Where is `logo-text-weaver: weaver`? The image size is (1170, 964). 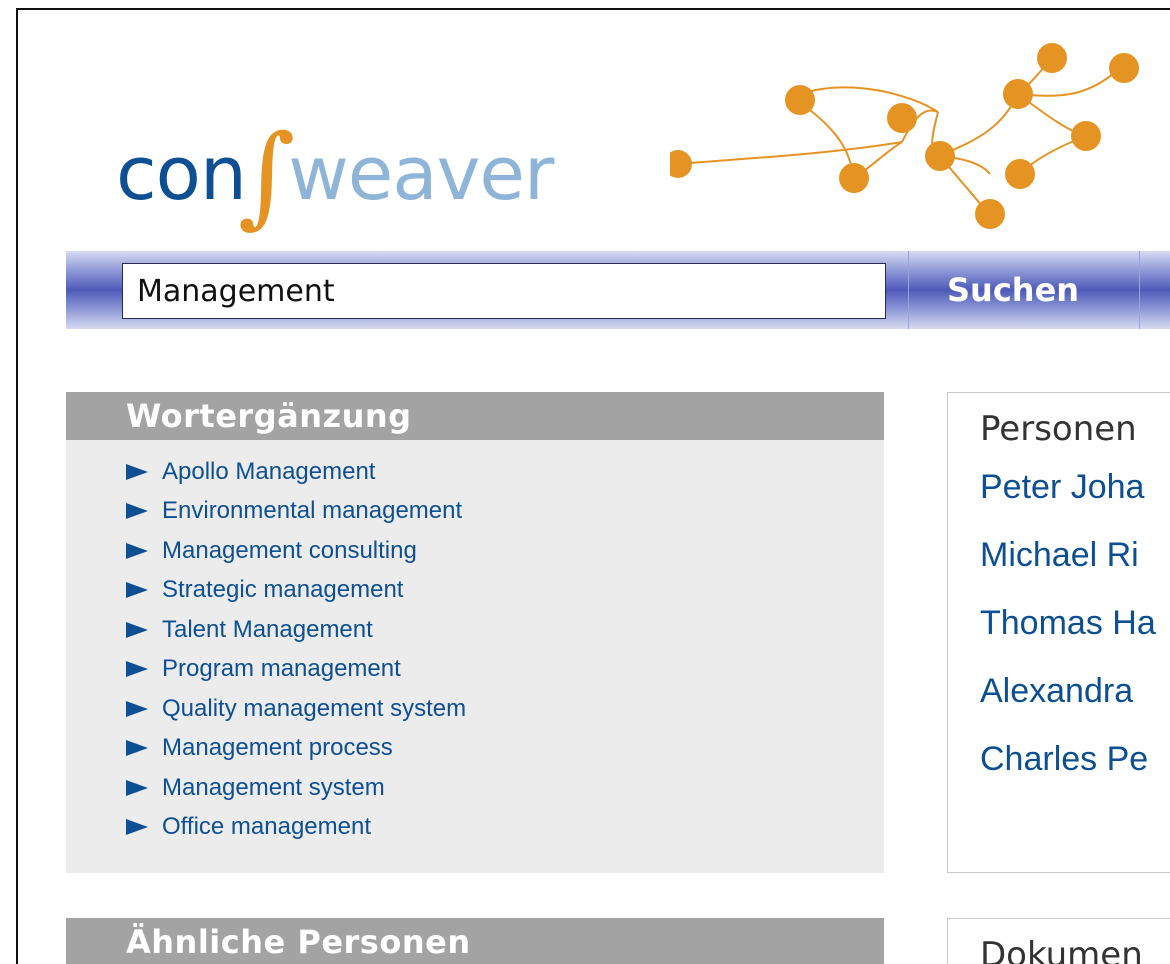
logo-text-weaver: weaver is located at coordinates (421, 174).